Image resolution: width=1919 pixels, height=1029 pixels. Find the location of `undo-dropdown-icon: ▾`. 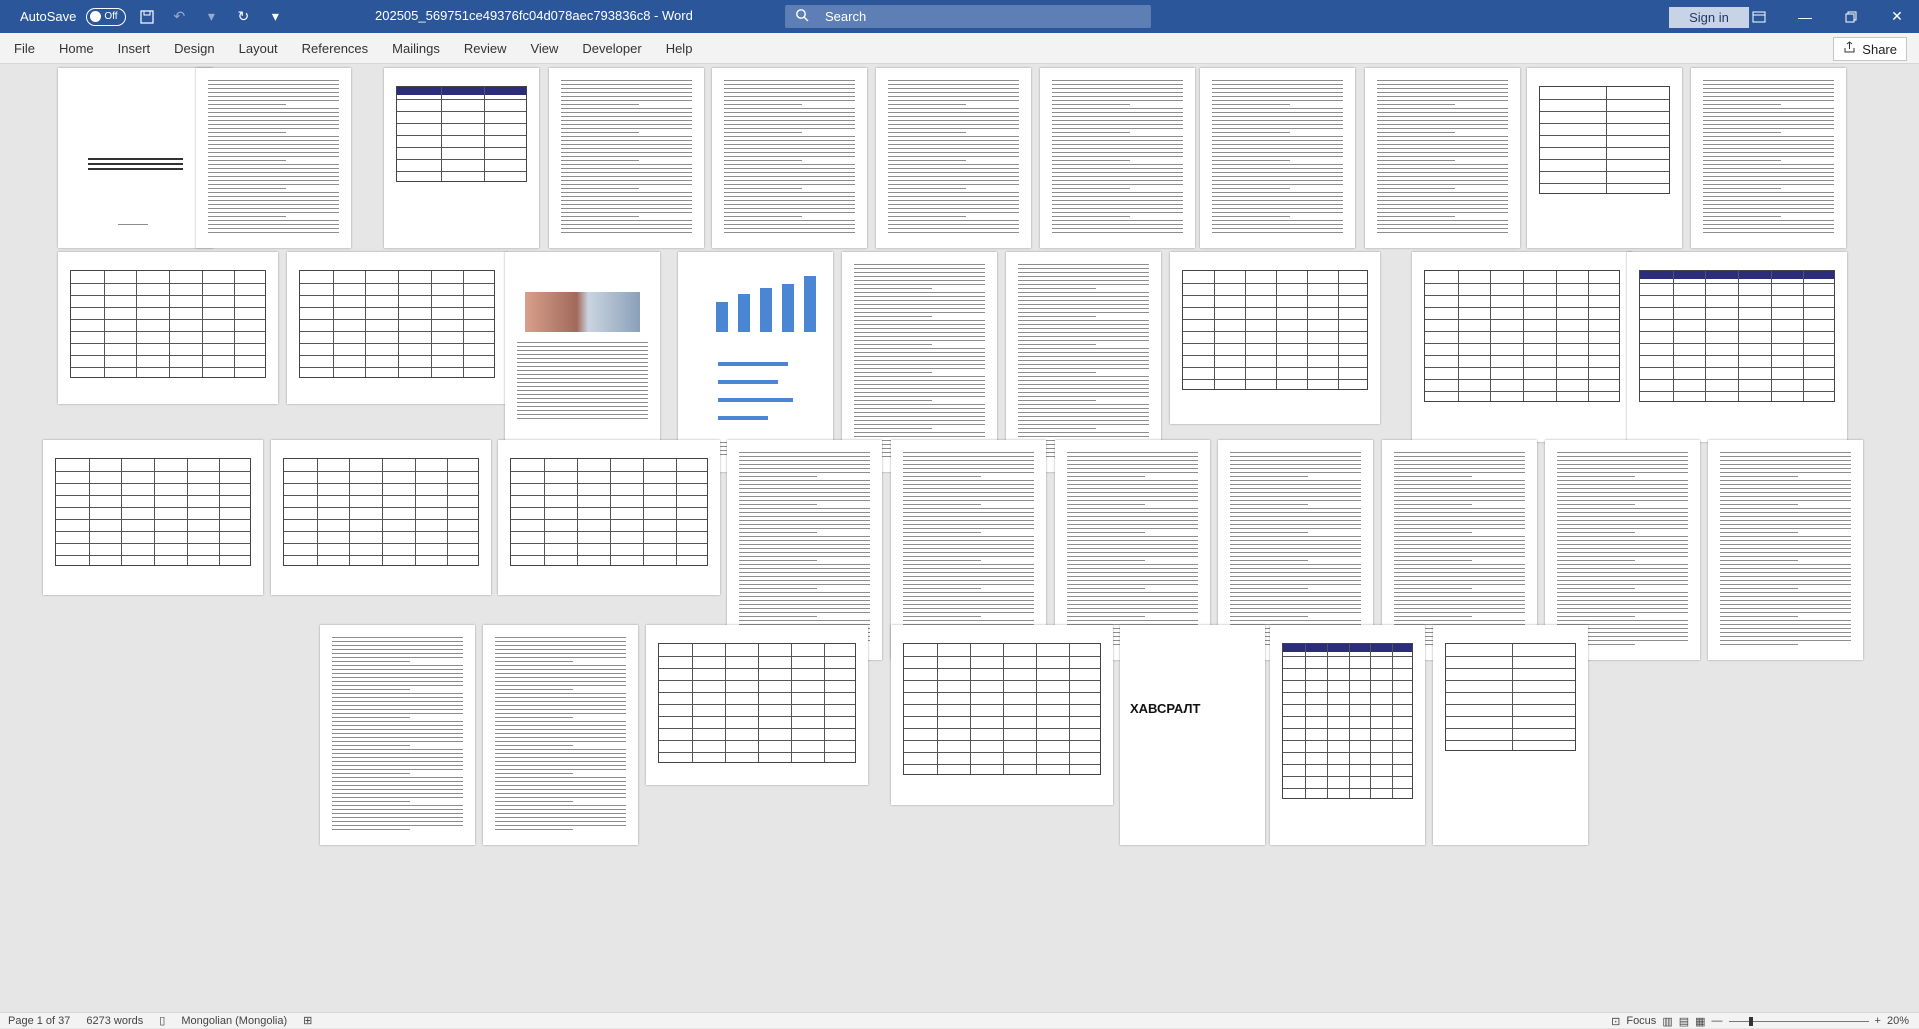

undo-dropdown-icon: ▾ is located at coordinates (211, 17).